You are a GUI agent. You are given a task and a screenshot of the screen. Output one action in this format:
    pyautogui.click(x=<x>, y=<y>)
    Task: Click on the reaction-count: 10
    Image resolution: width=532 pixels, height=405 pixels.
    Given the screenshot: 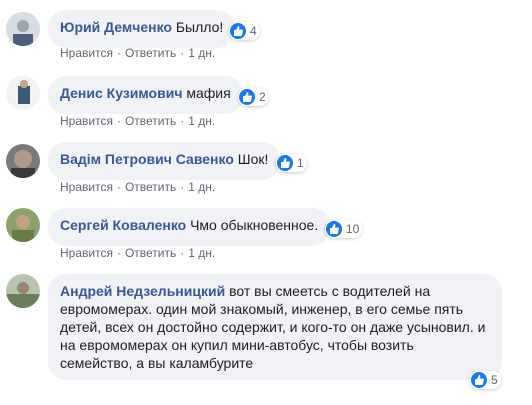 What is the action you would take?
    pyautogui.click(x=344, y=229)
    